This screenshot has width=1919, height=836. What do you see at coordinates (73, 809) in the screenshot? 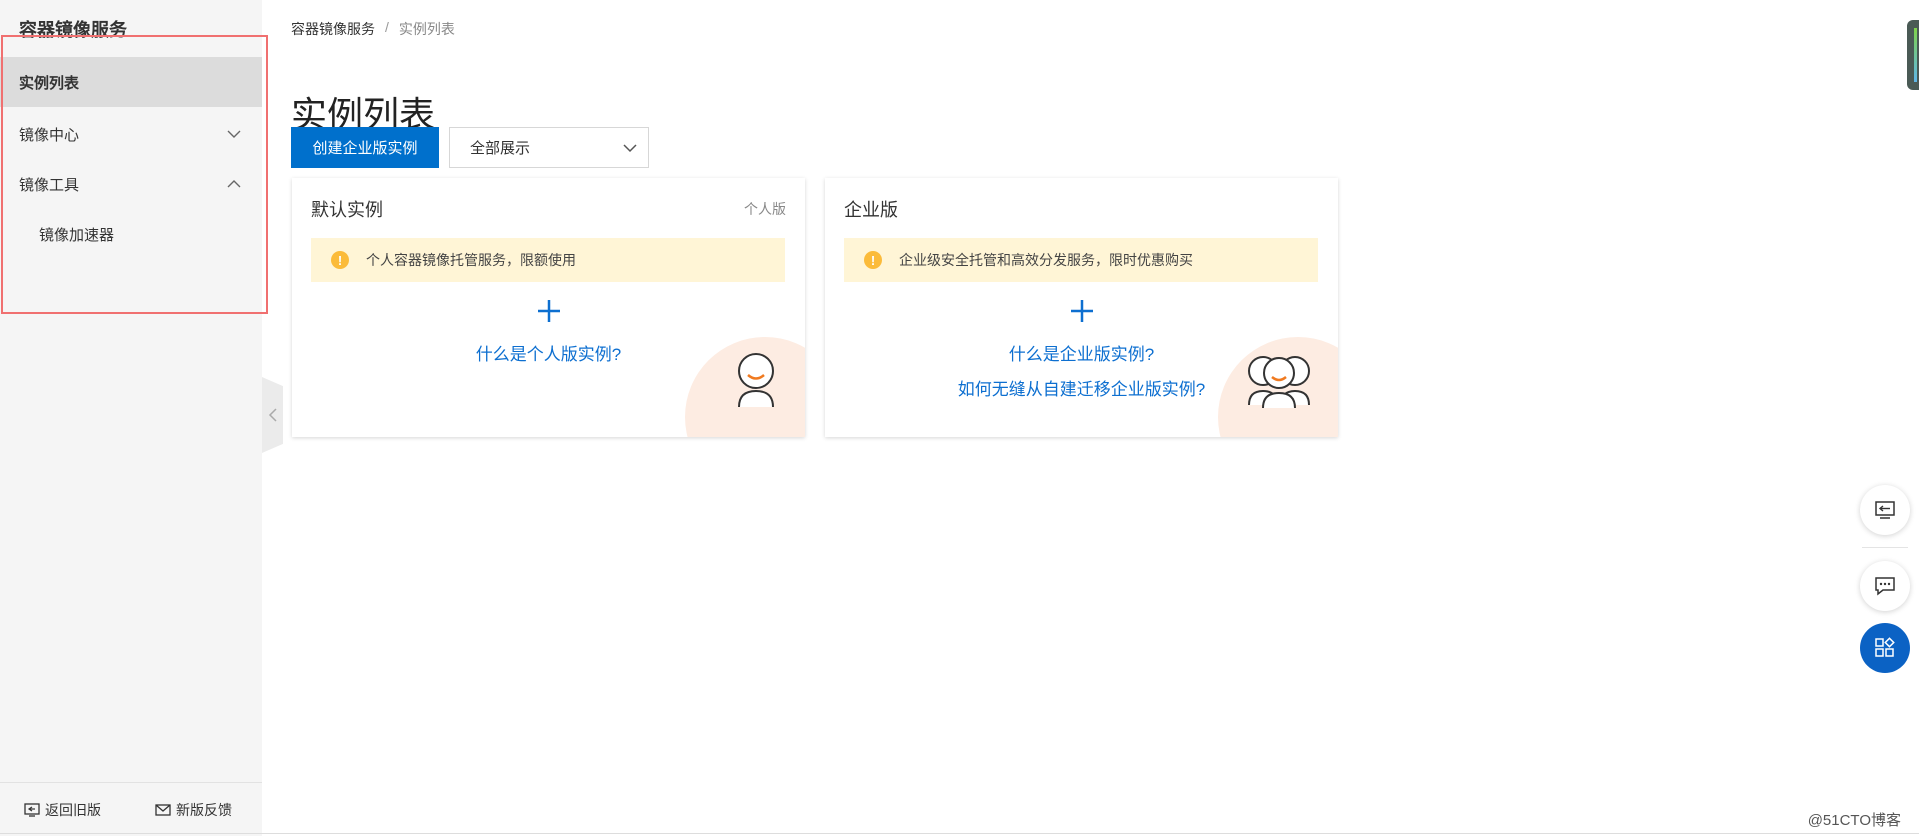
I see `back-to-old-version-label: 返回旧版` at bounding box center [73, 809].